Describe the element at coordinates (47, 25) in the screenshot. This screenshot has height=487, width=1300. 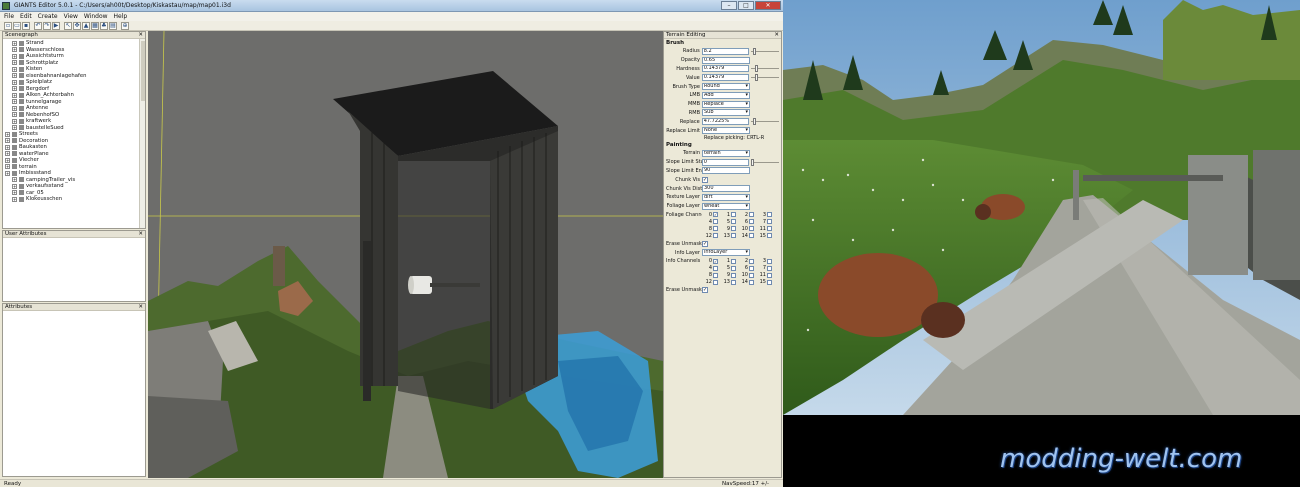
I see `redo-icon: ↷` at that location.